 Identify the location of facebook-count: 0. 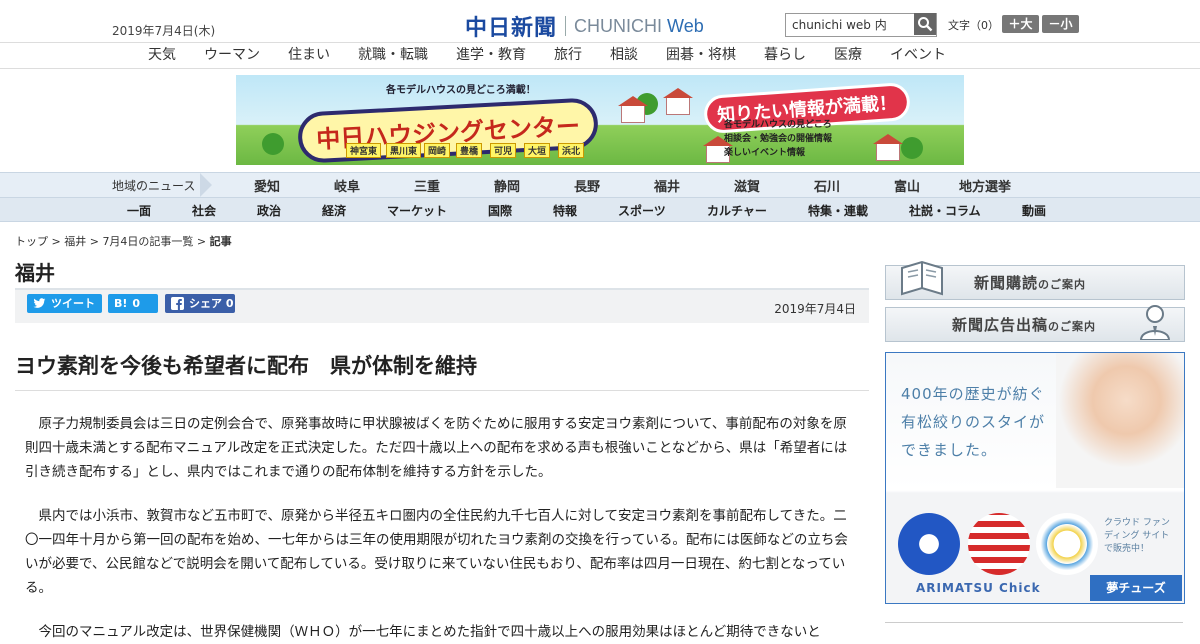
(229, 303).